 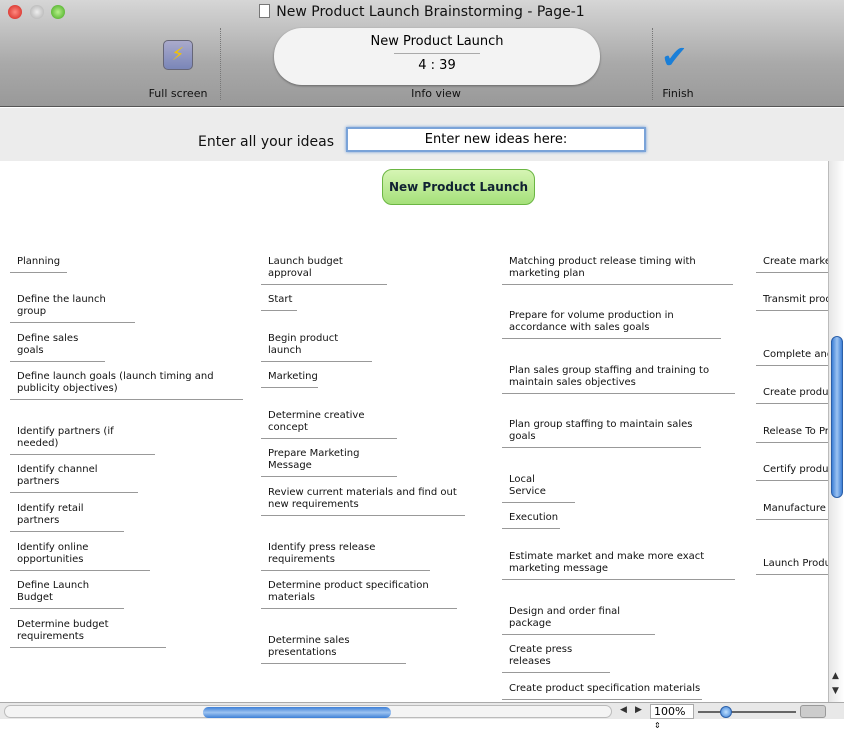 What do you see at coordinates (792, 395) in the screenshot?
I see `idea-node: Create product` at bounding box center [792, 395].